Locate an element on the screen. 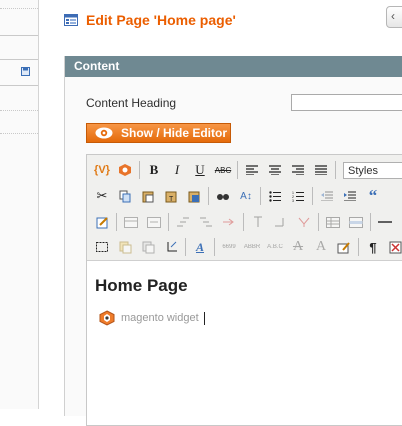 Image resolution: width=402 pixels, height=426 pixels. show-hide-editor-button: Show / Hide Editor is located at coordinates (158, 133).